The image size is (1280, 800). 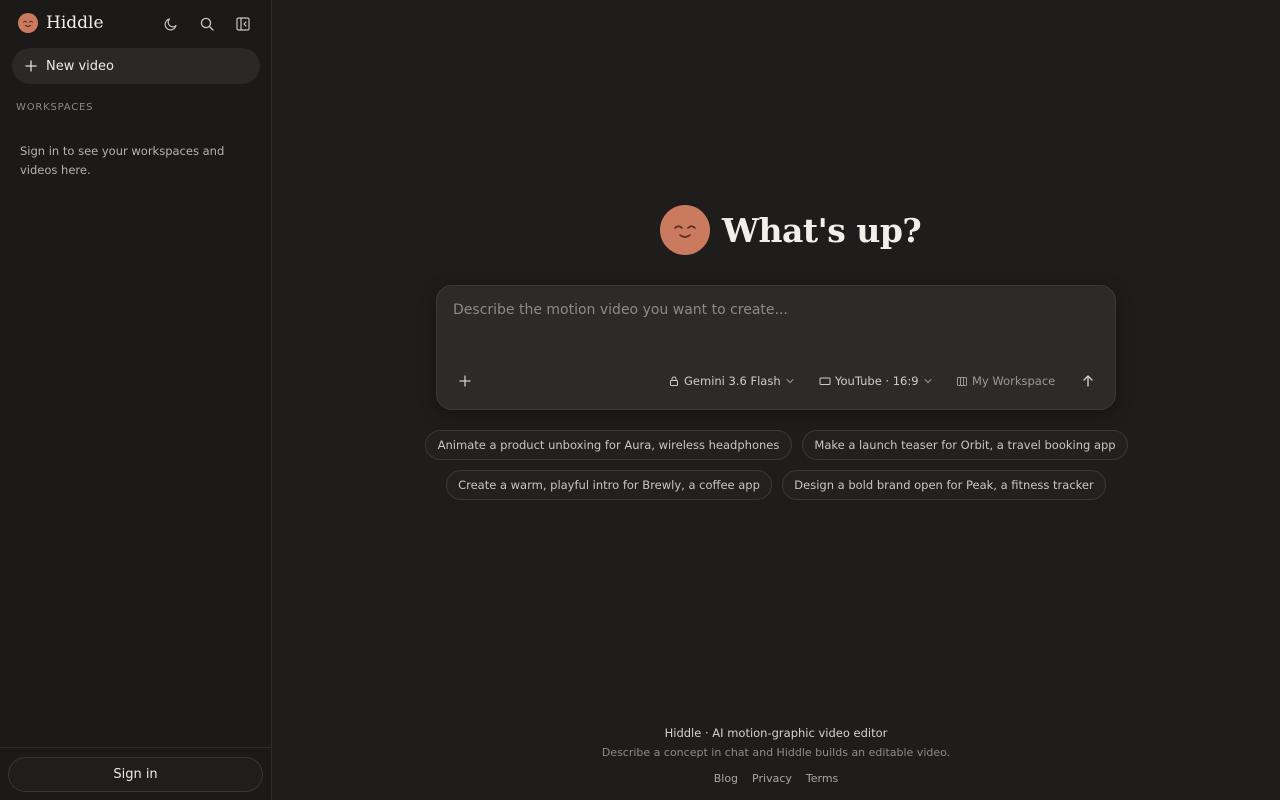 I want to click on page-title: What's up?, so click(x=822, y=230).